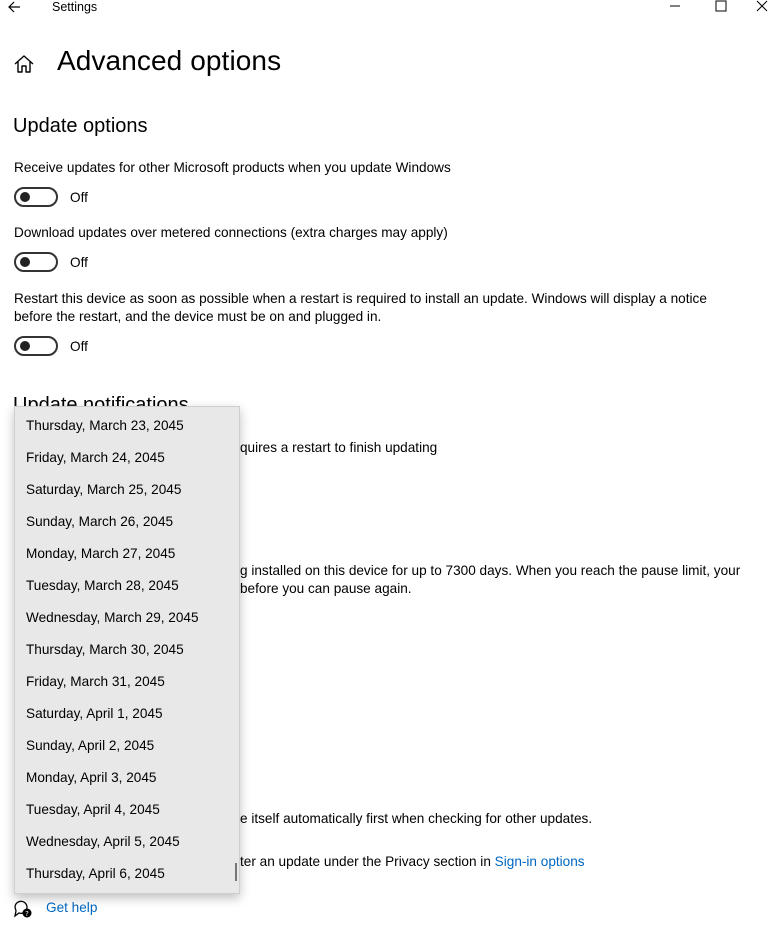  I want to click on home-icon, so click(24, 64).